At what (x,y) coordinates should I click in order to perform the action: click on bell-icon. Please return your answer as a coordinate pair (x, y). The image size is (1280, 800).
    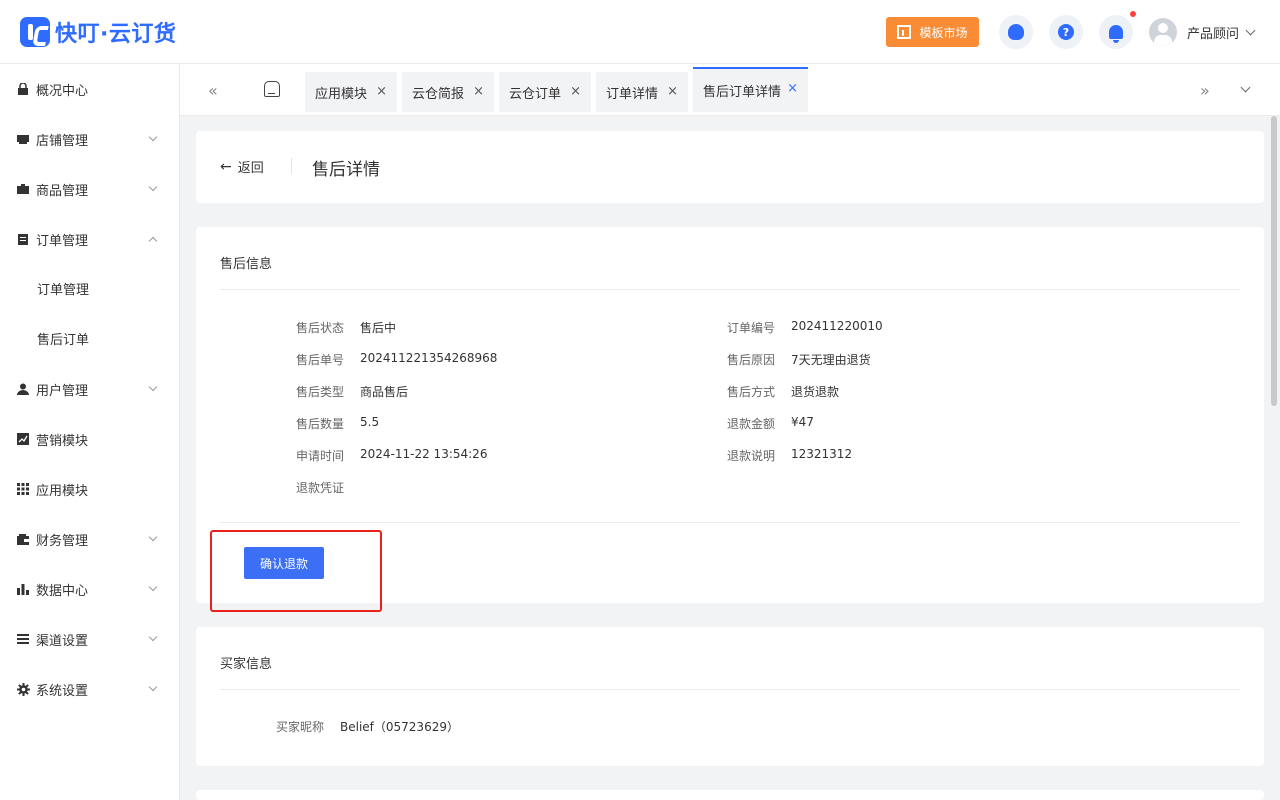
    Looking at the image, I should click on (1116, 34).